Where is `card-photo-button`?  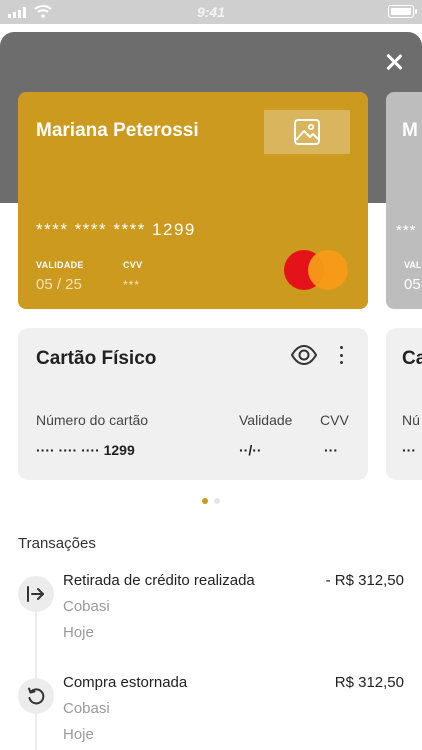
card-photo-button is located at coordinates (307, 132).